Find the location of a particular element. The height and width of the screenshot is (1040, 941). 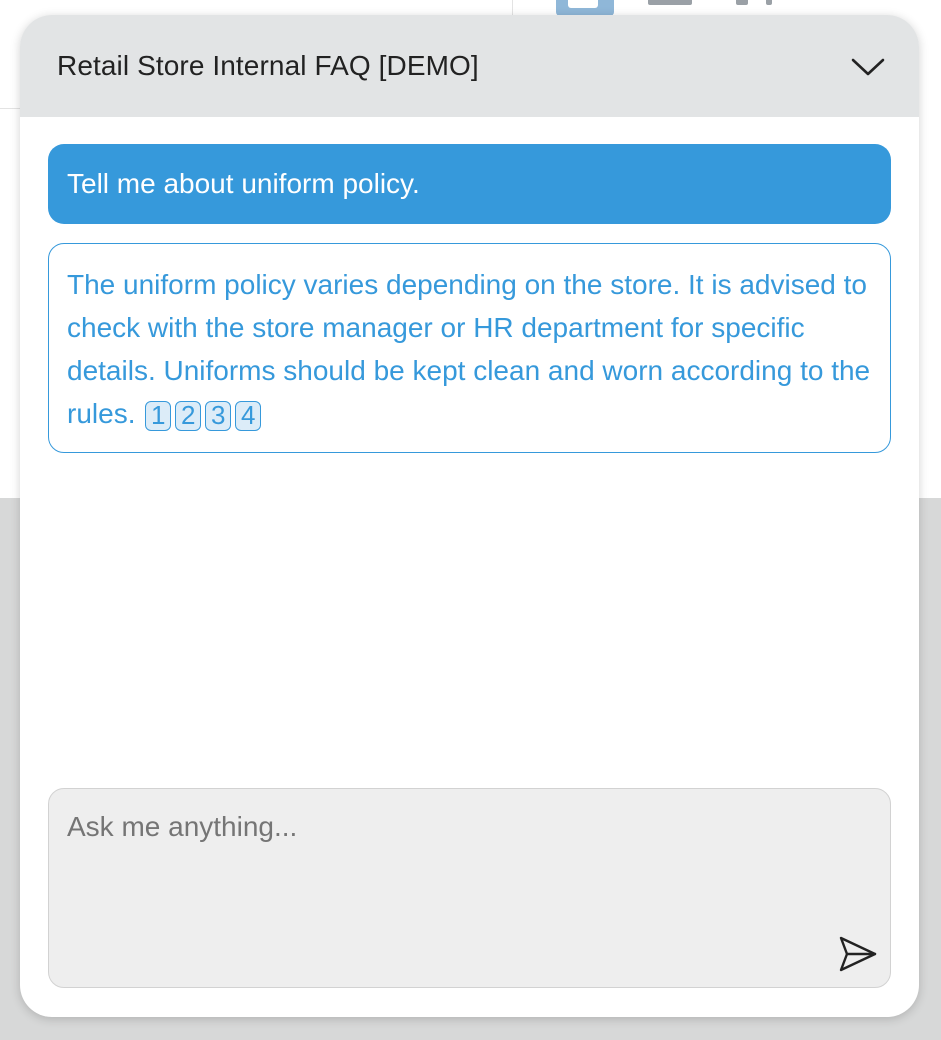

user-message: Tell me about uniform policy. is located at coordinates (469, 184).